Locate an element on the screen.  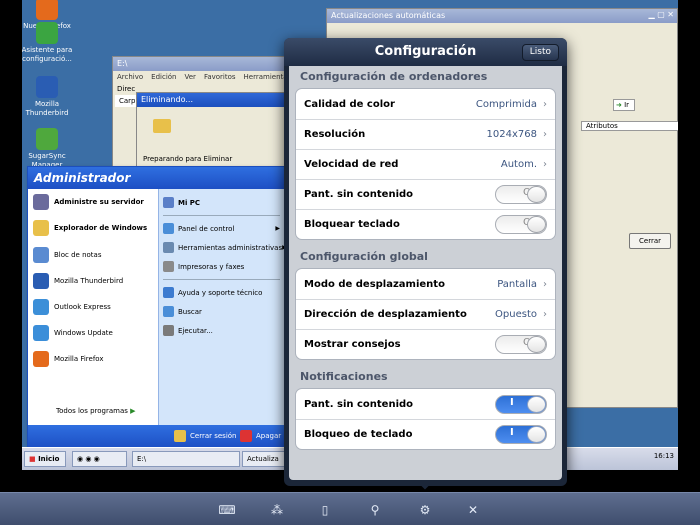
divider is located at coordinates (221, 215).